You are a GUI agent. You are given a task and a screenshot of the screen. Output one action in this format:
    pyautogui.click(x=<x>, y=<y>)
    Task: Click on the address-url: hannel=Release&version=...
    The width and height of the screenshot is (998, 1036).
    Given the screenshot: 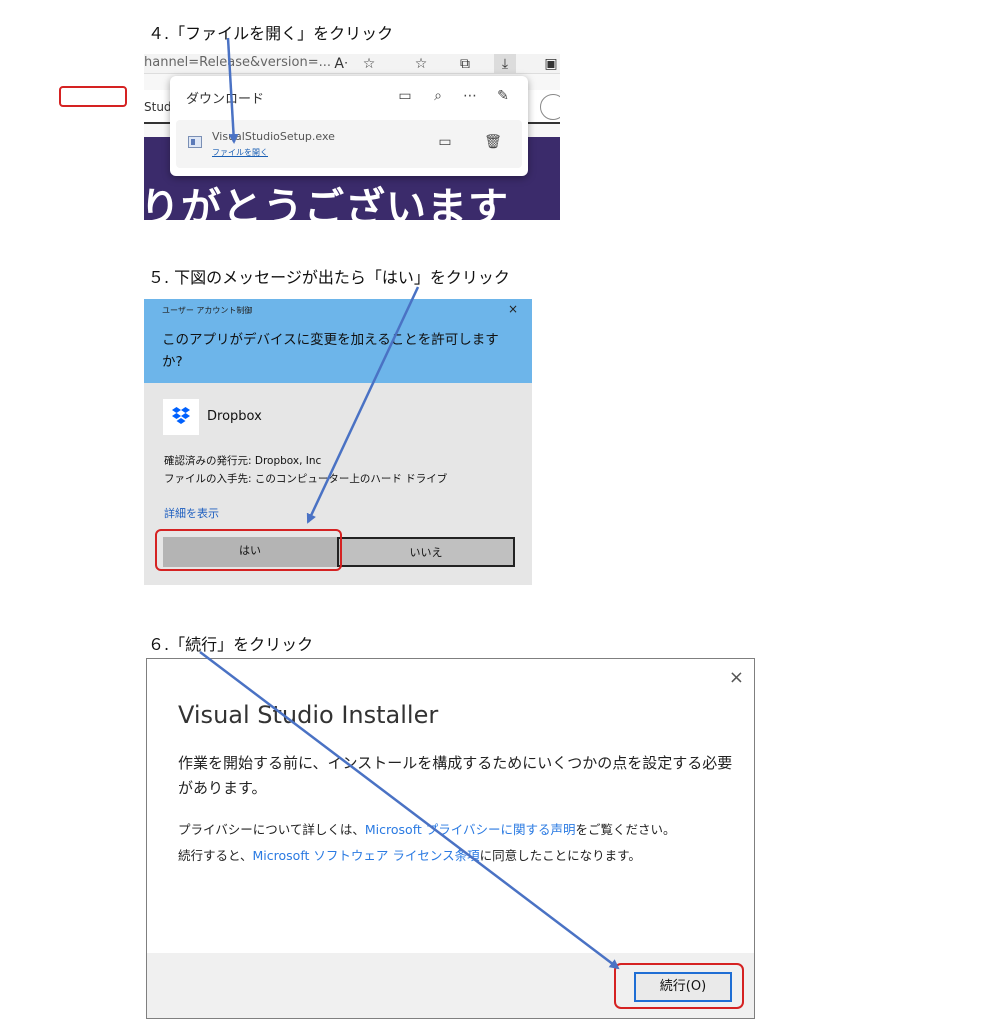 What is the action you would take?
    pyautogui.click(x=237, y=62)
    